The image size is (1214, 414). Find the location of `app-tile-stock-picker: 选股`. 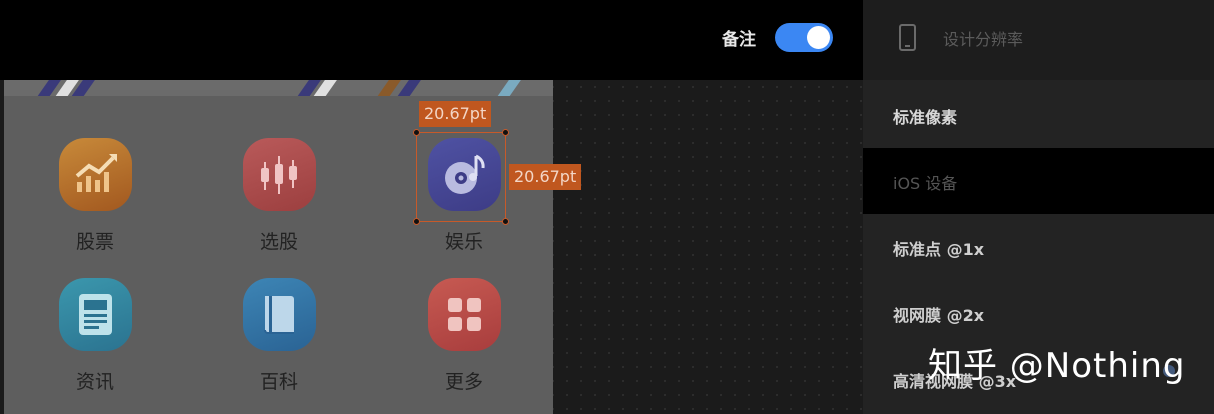

app-tile-stock-picker: 选股 is located at coordinates (279, 196).